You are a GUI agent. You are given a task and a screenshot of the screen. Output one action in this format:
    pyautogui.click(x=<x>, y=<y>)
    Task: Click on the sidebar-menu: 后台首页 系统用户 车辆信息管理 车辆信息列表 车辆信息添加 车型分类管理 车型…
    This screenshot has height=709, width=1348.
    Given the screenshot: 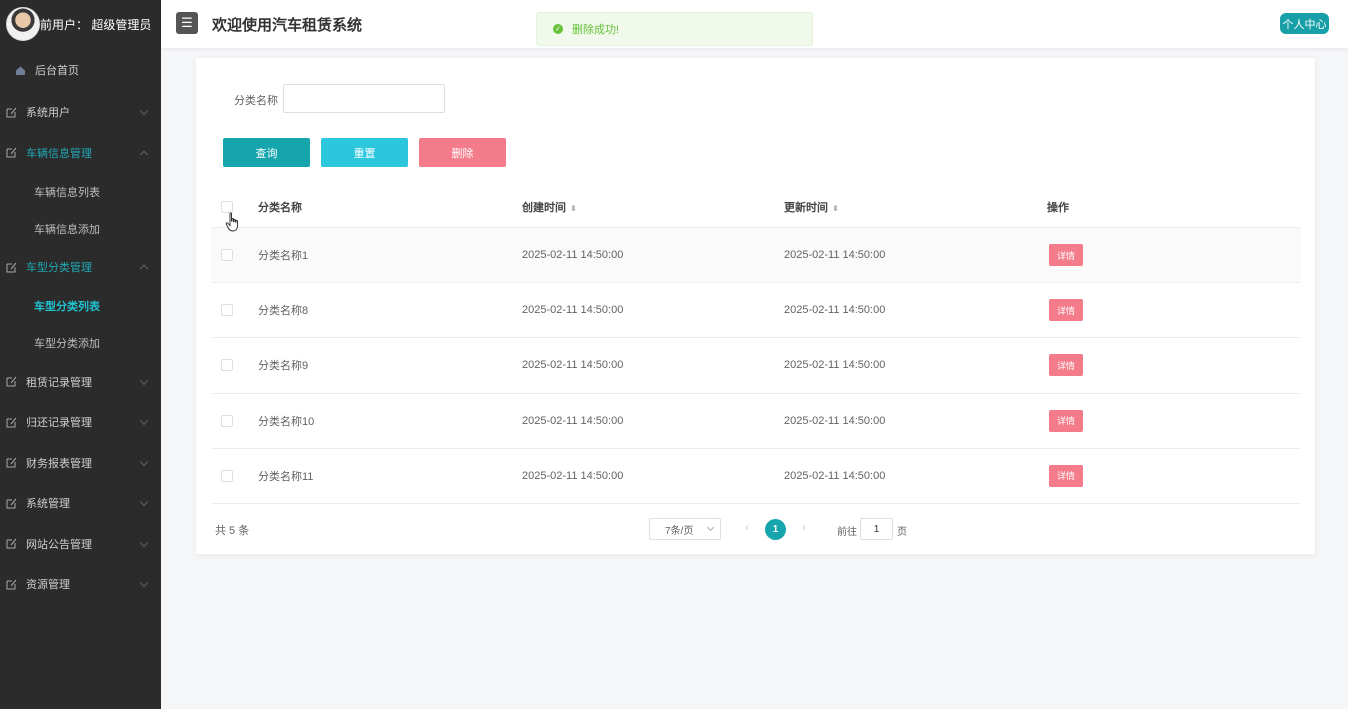 What is the action you would take?
    pyautogui.click(x=80, y=326)
    